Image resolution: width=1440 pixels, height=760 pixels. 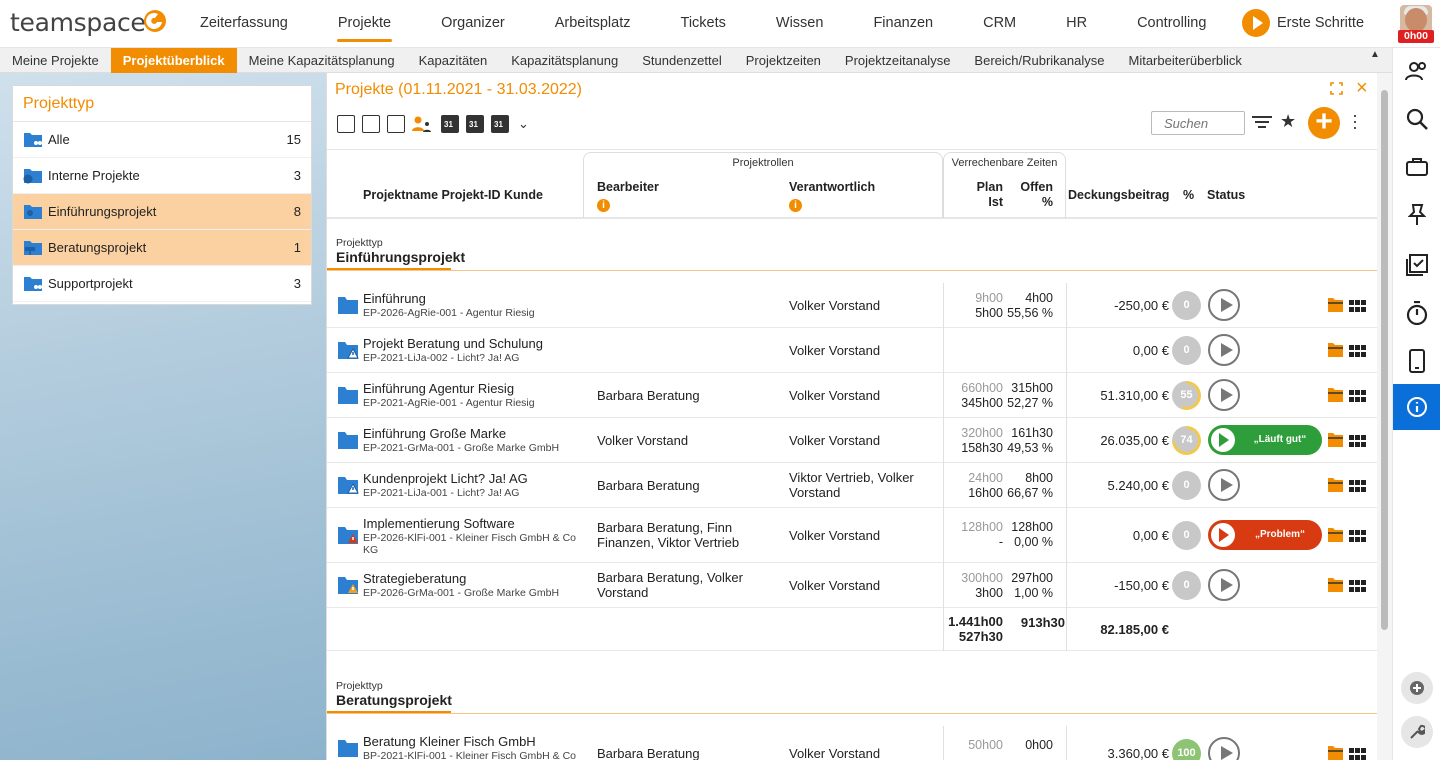 I want to click on briefcase-icon, so click(x=1416, y=167).